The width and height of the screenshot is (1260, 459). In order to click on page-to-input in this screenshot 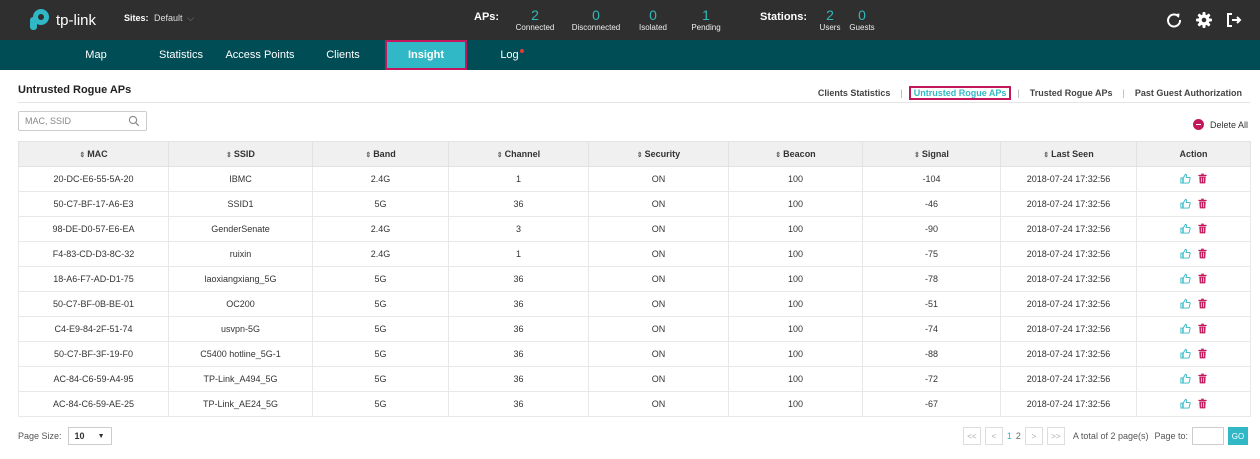, I will do `click(1208, 436)`.